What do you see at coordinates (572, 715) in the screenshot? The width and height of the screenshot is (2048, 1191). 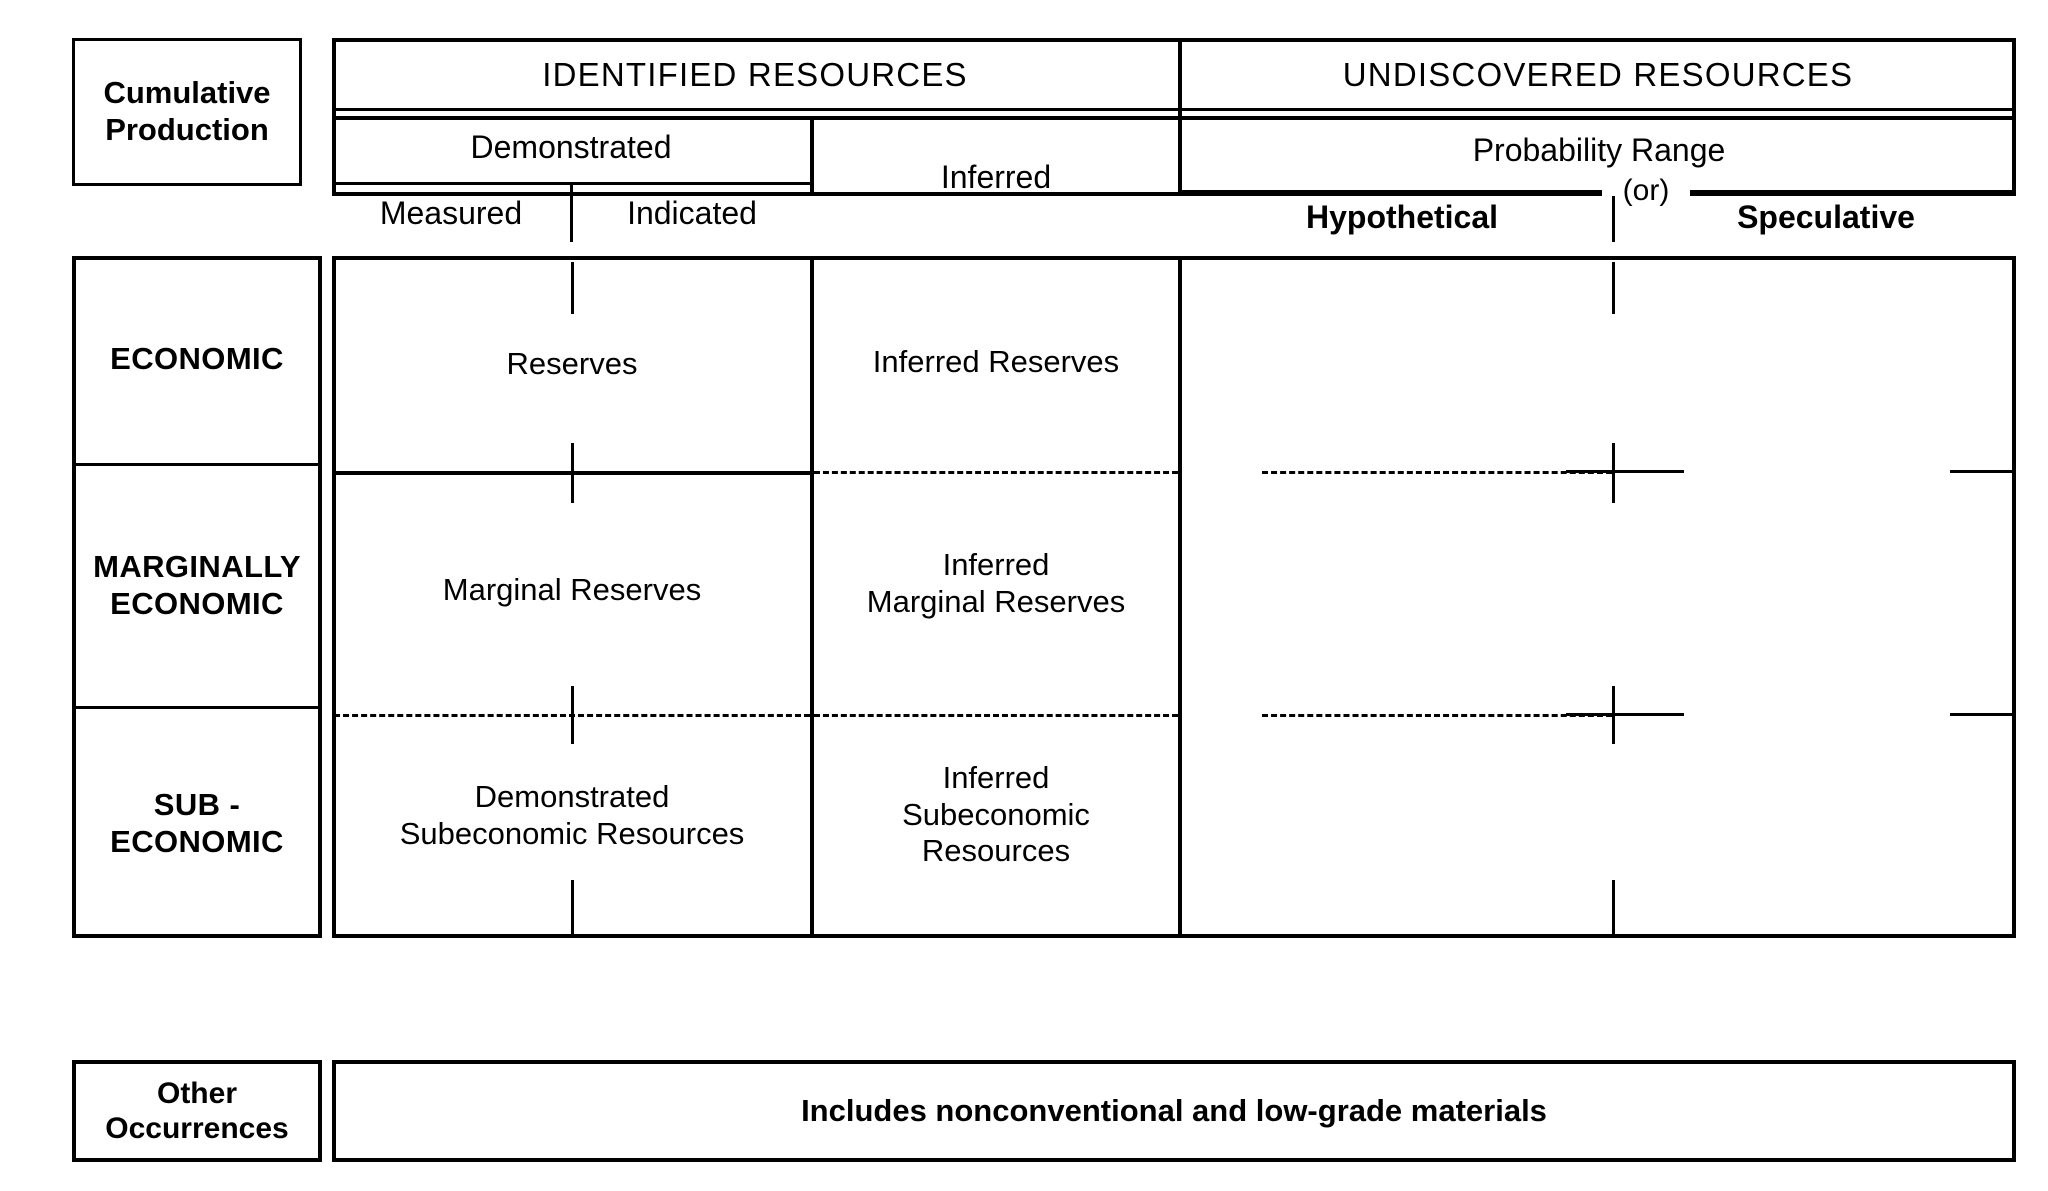 I see `sep2-dashed-demonstrated` at bounding box center [572, 715].